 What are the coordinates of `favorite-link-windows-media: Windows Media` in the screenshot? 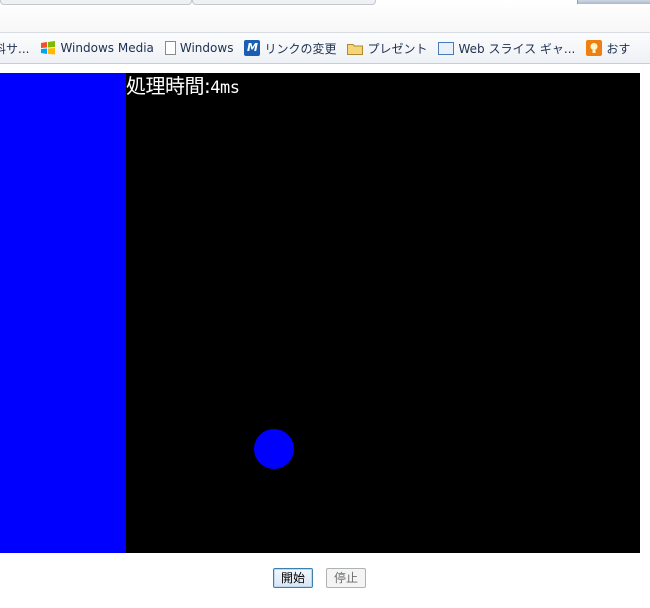 It's located at (97, 48).